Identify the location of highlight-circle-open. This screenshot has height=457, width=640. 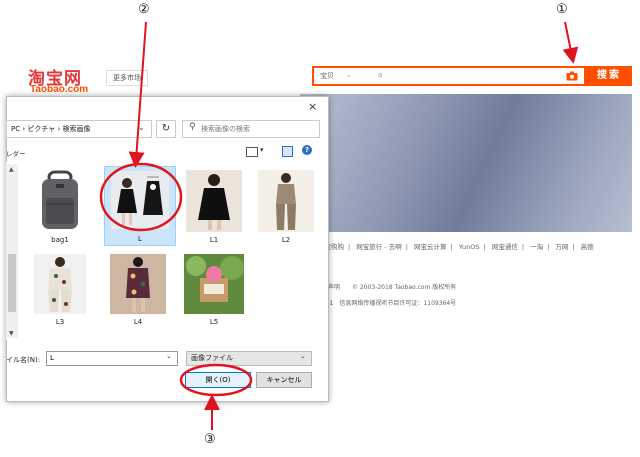
(216, 380).